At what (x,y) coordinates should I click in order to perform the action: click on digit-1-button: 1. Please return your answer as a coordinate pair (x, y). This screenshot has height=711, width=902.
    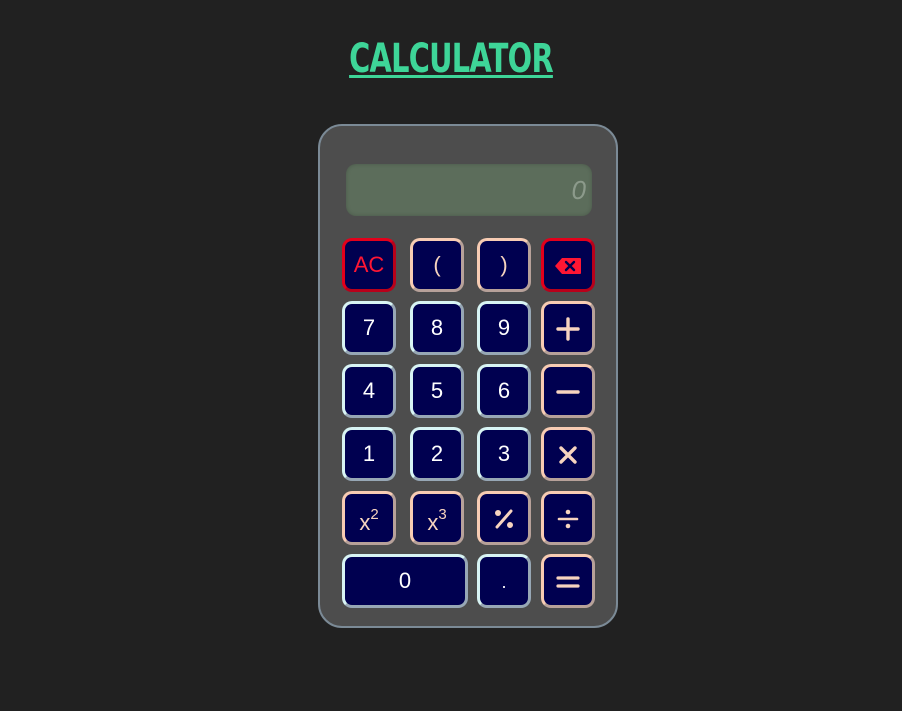
    Looking at the image, I should click on (369, 454).